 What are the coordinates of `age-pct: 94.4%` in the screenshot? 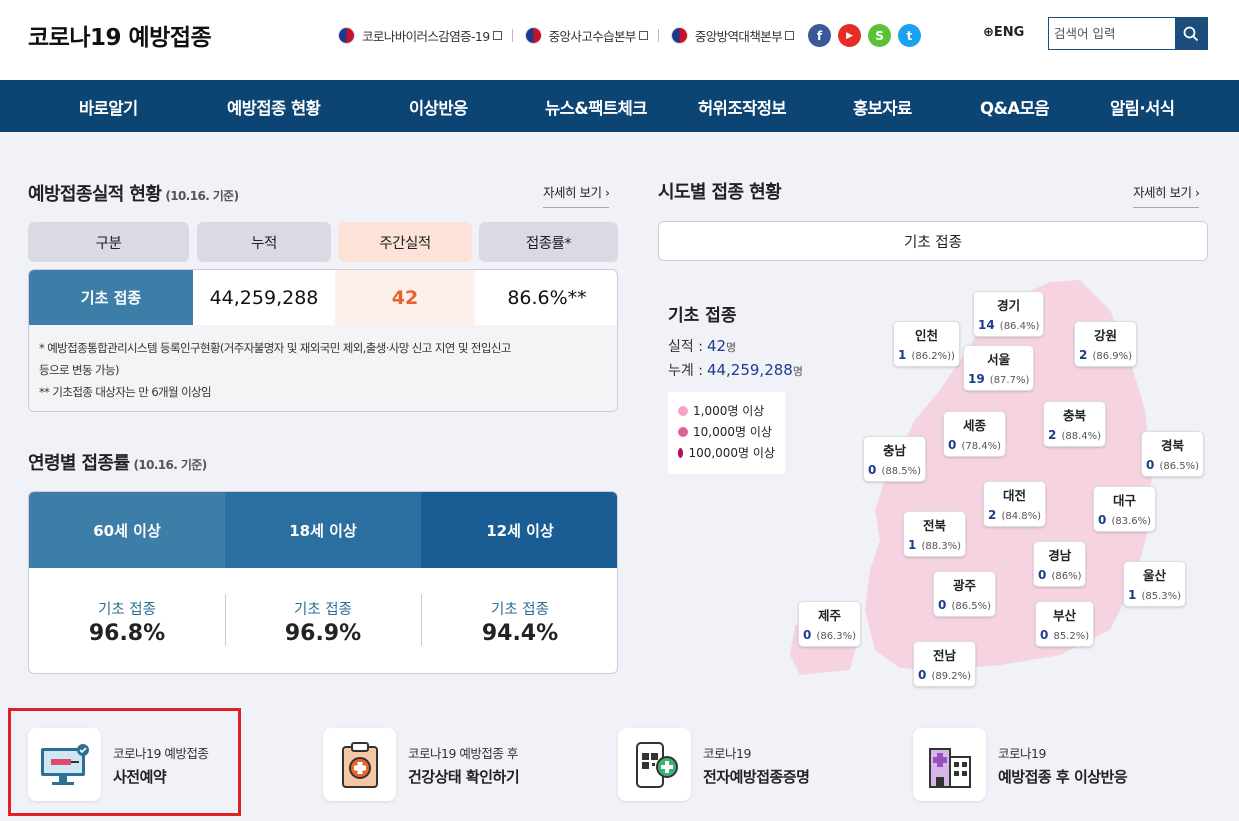 It's located at (520, 633).